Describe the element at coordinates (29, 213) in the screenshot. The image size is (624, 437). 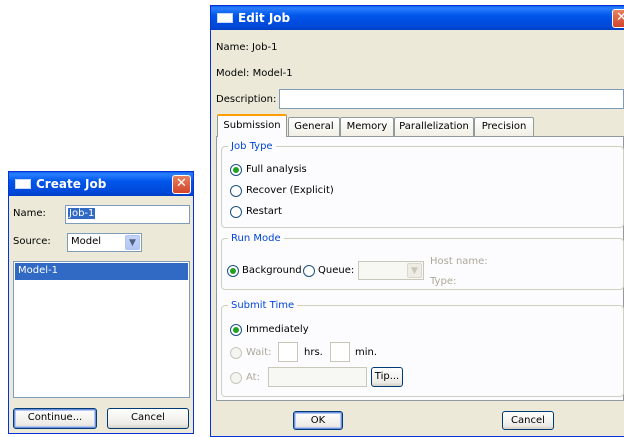
I see `name-label: Name:` at that location.